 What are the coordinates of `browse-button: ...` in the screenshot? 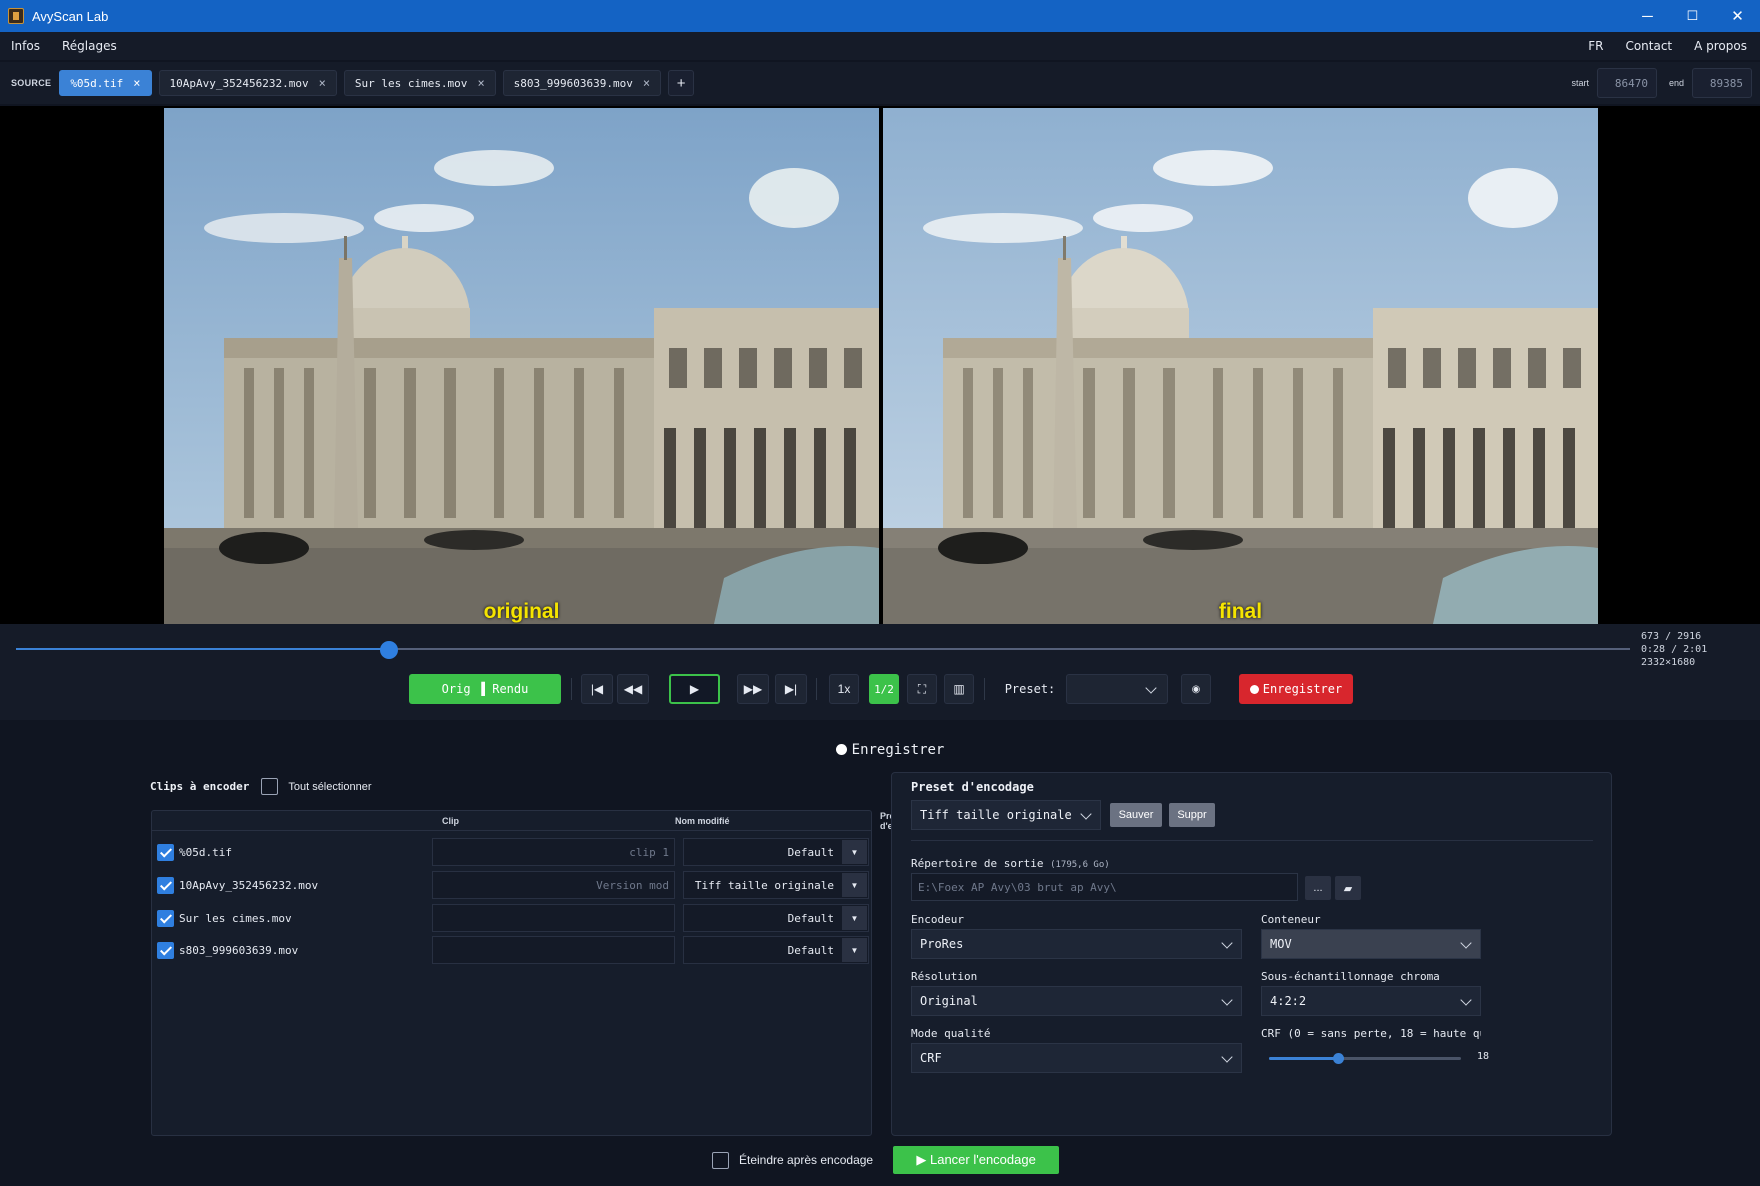 It's located at (1318, 888).